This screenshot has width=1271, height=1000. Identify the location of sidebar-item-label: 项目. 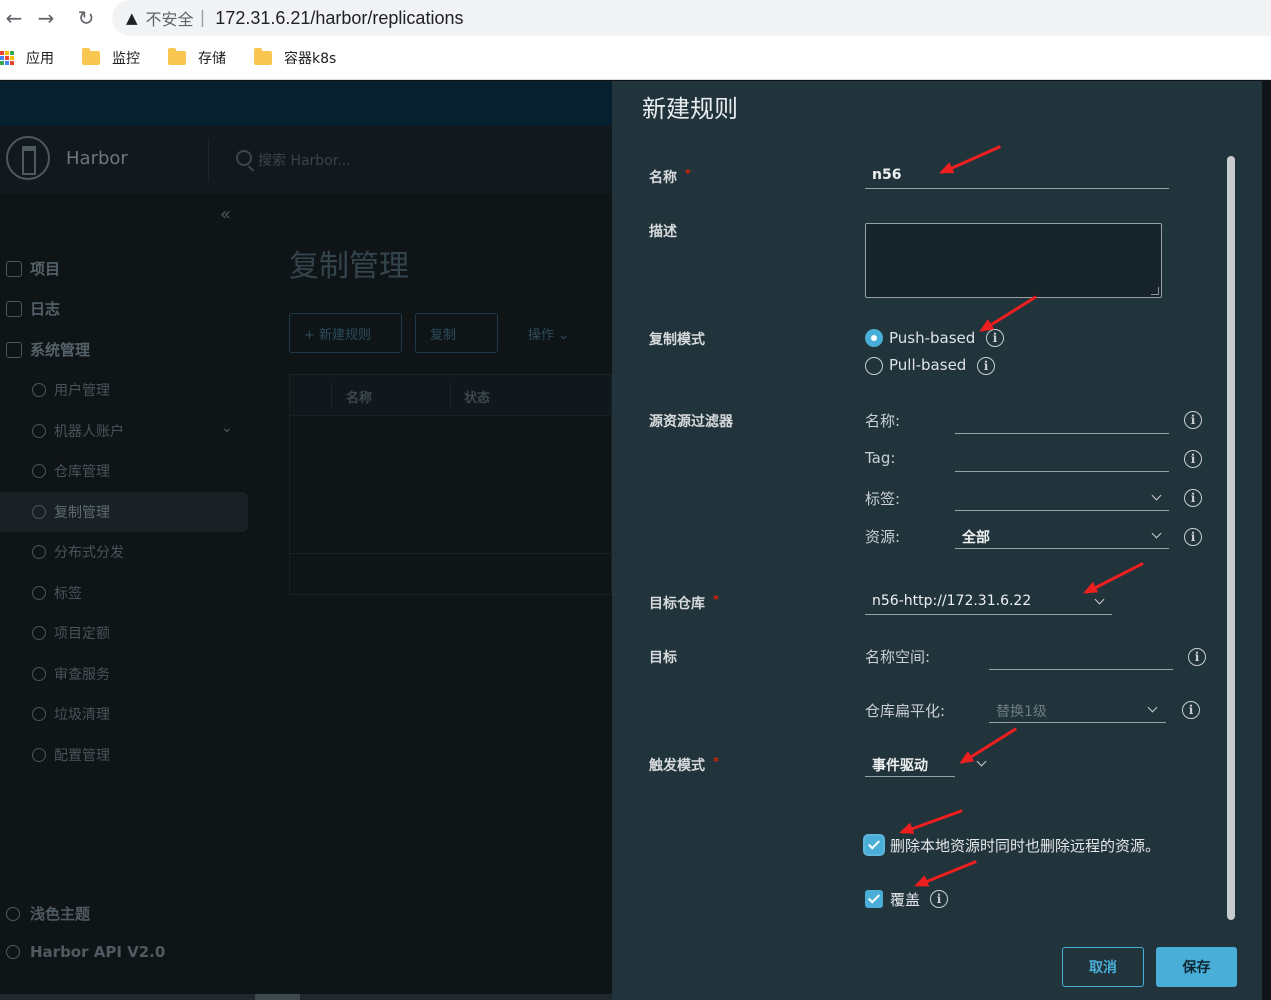
(45, 269).